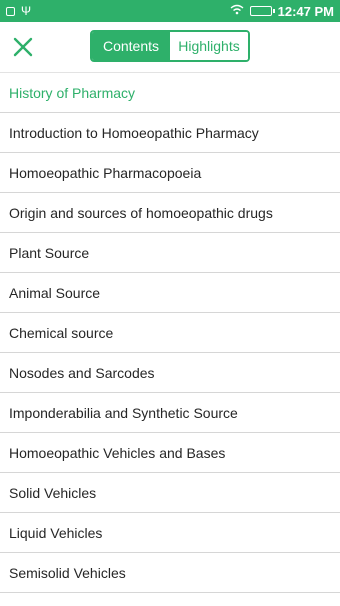 The width and height of the screenshot is (340, 606). I want to click on toc-item: Nosodes and Sarcodes, so click(170, 373).